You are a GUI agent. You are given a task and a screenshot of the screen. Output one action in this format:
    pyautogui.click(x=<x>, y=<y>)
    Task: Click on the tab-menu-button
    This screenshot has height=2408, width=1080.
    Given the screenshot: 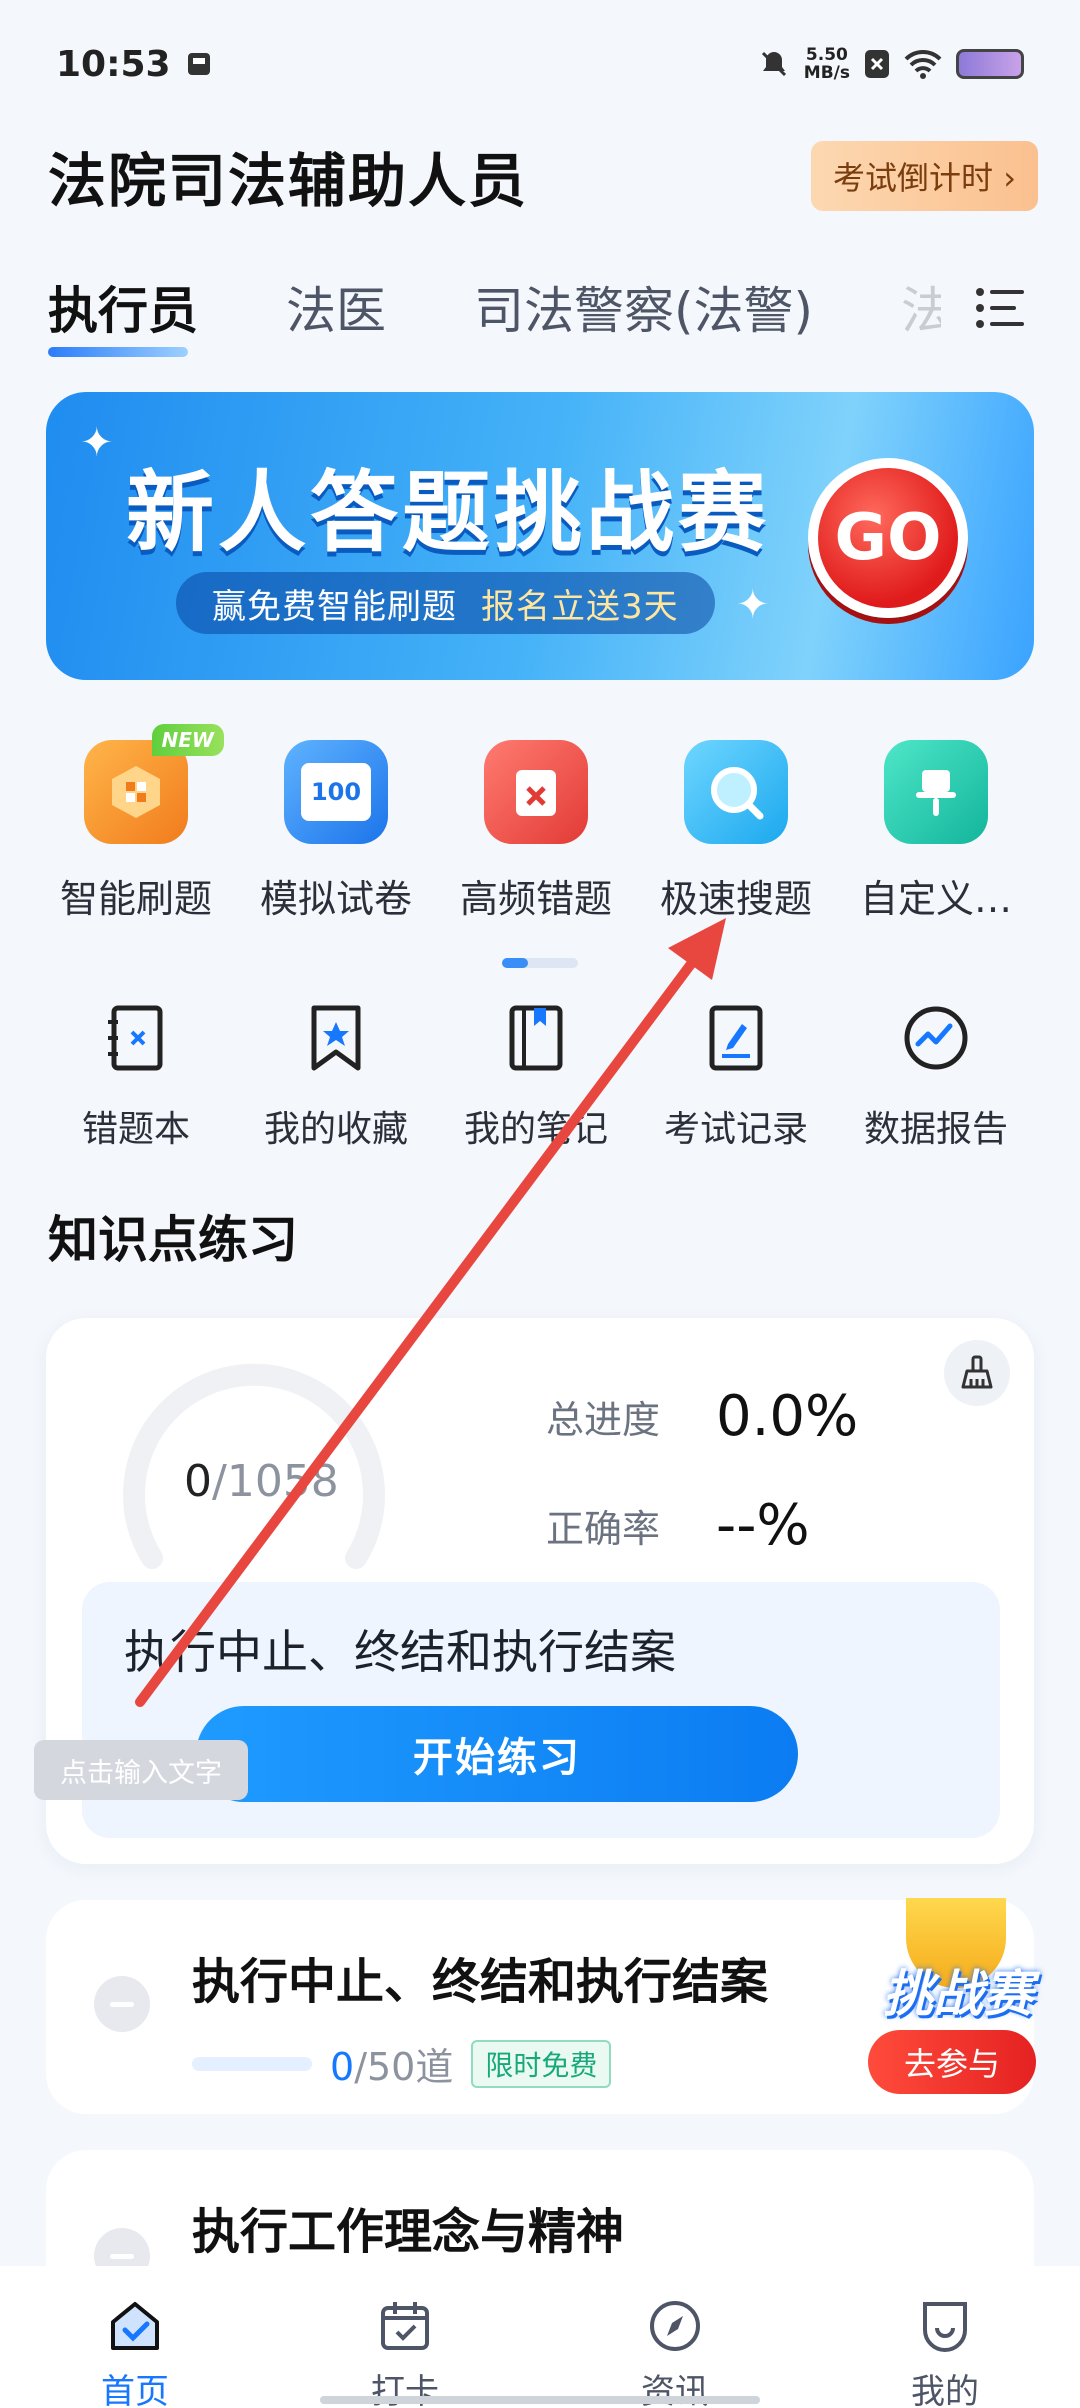 What is the action you would take?
    pyautogui.click(x=1005, y=308)
    